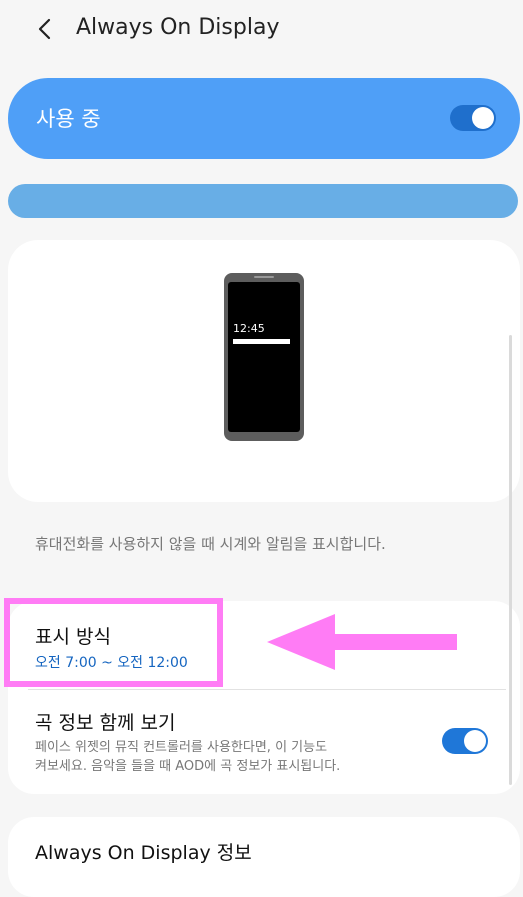 This screenshot has height=897, width=523. Describe the element at coordinates (510, 560) in the screenshot. I see `scrollbar` at that location.